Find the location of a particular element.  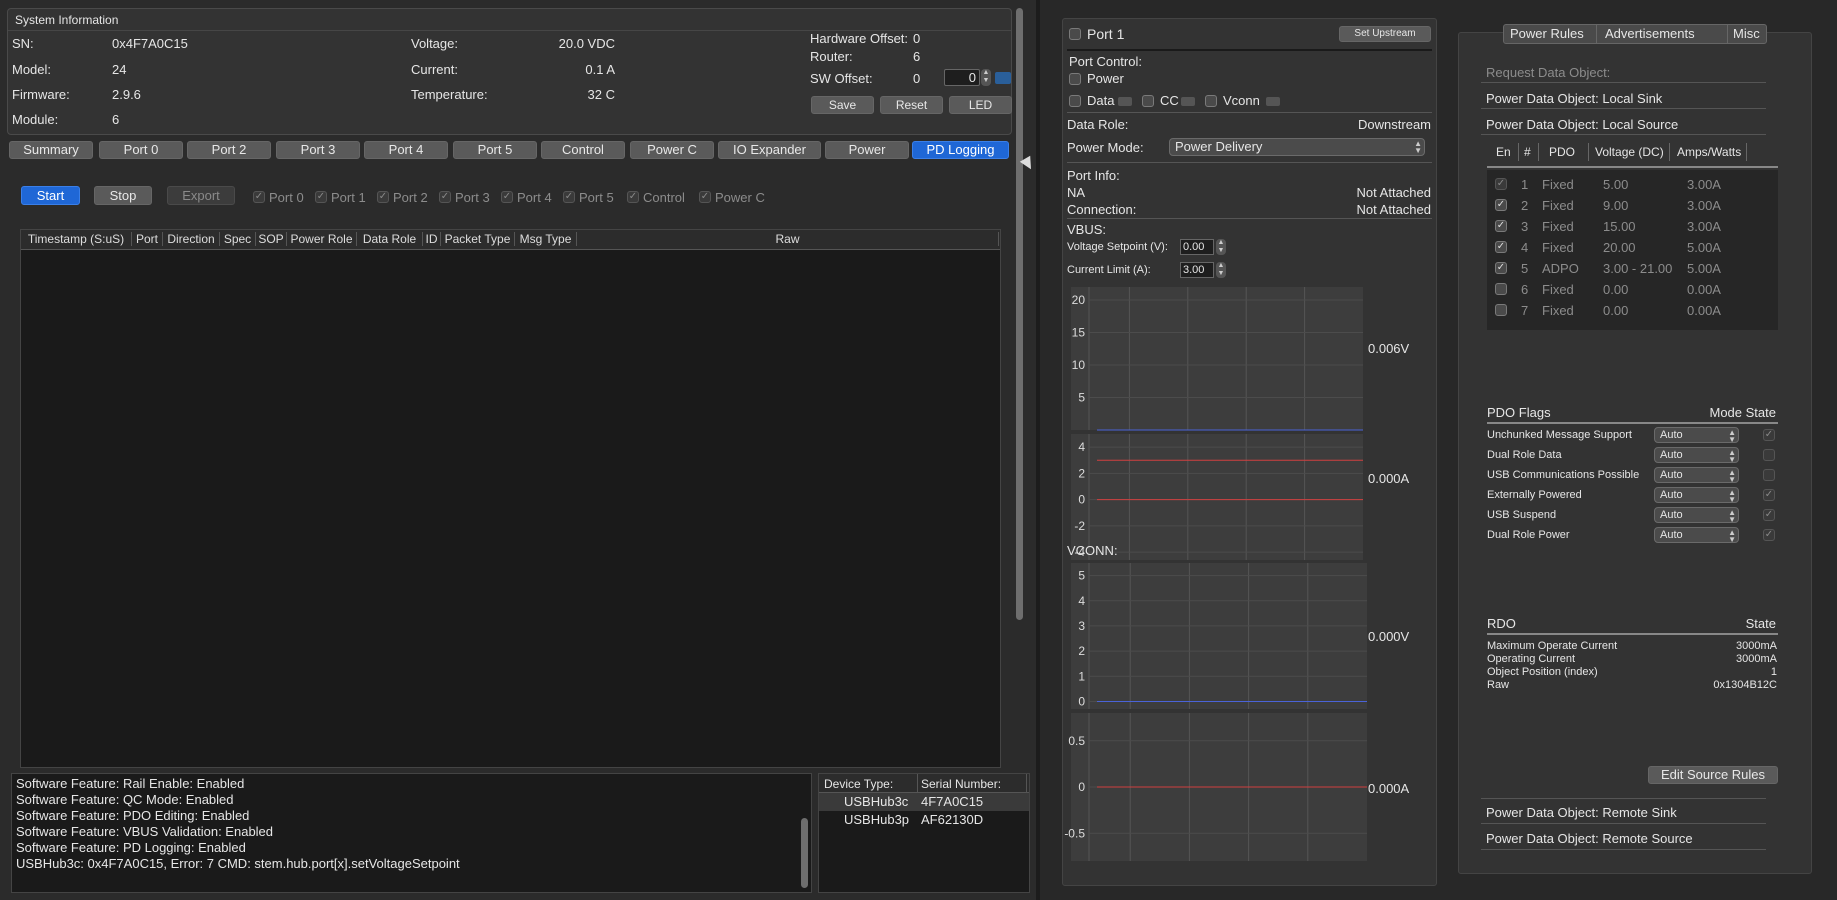

power-checkbox is located at coordinates (1075, 79).